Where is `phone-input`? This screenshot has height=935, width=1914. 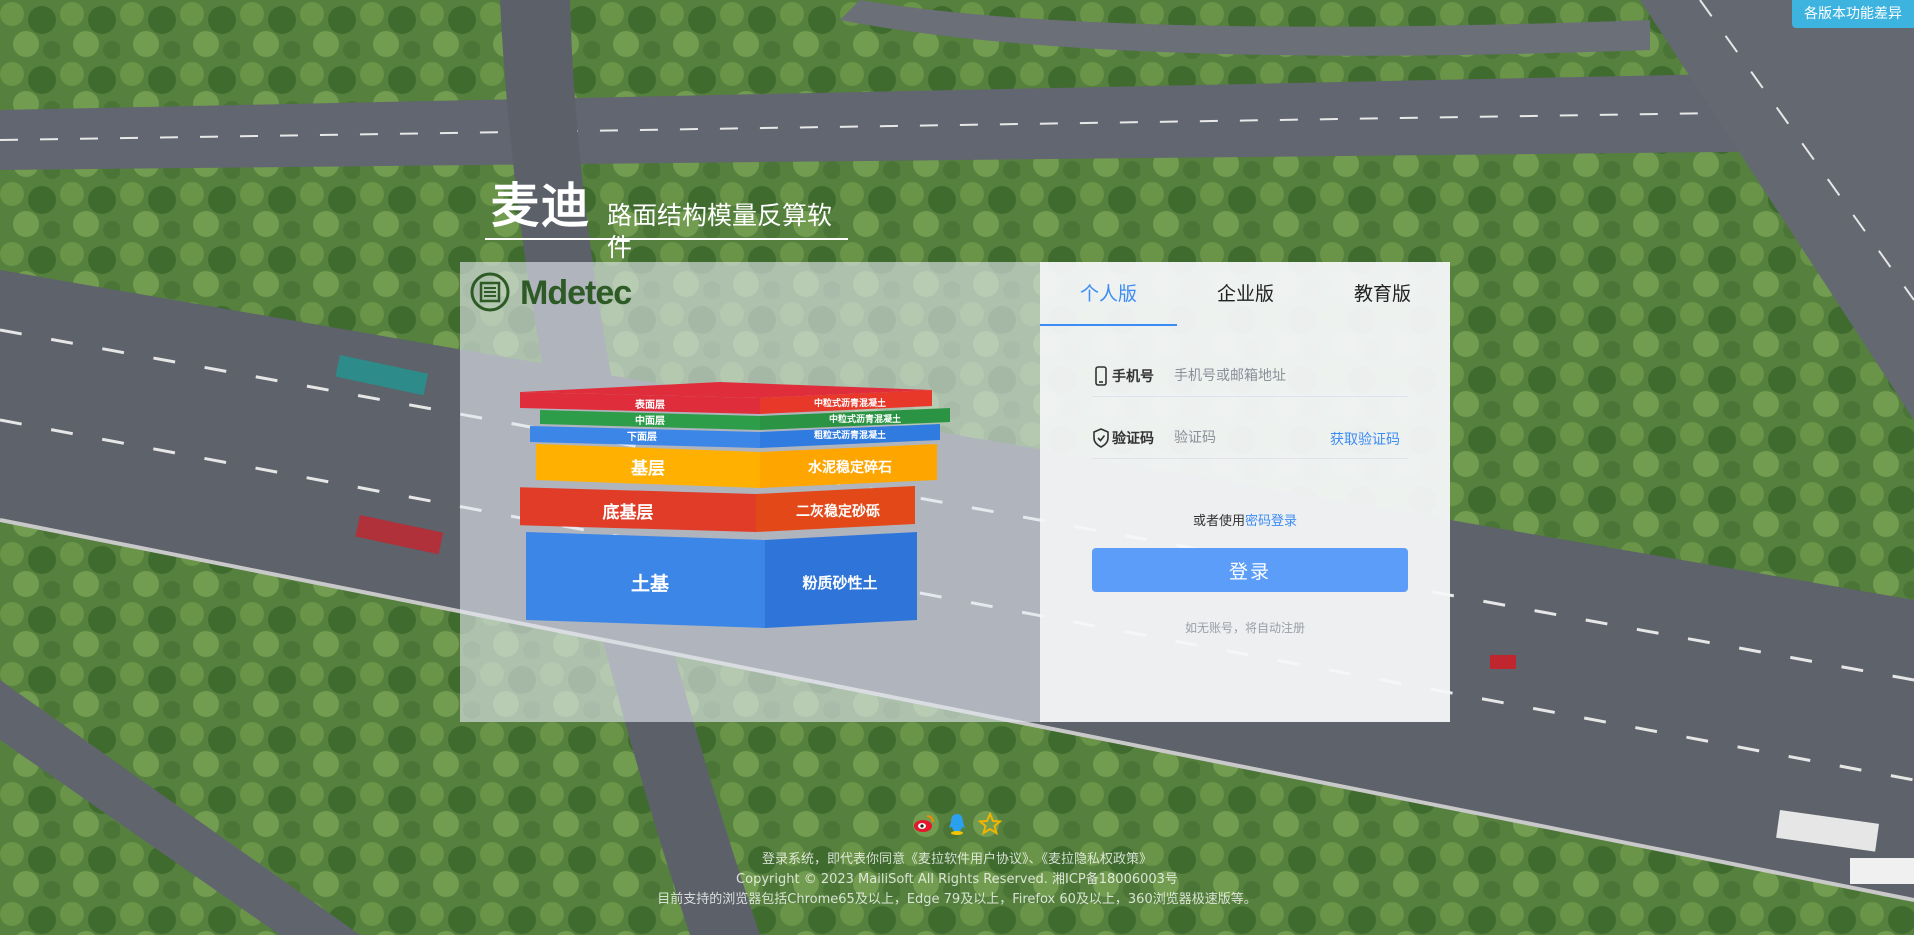 phone-input is located at coordinates (1249, 376).